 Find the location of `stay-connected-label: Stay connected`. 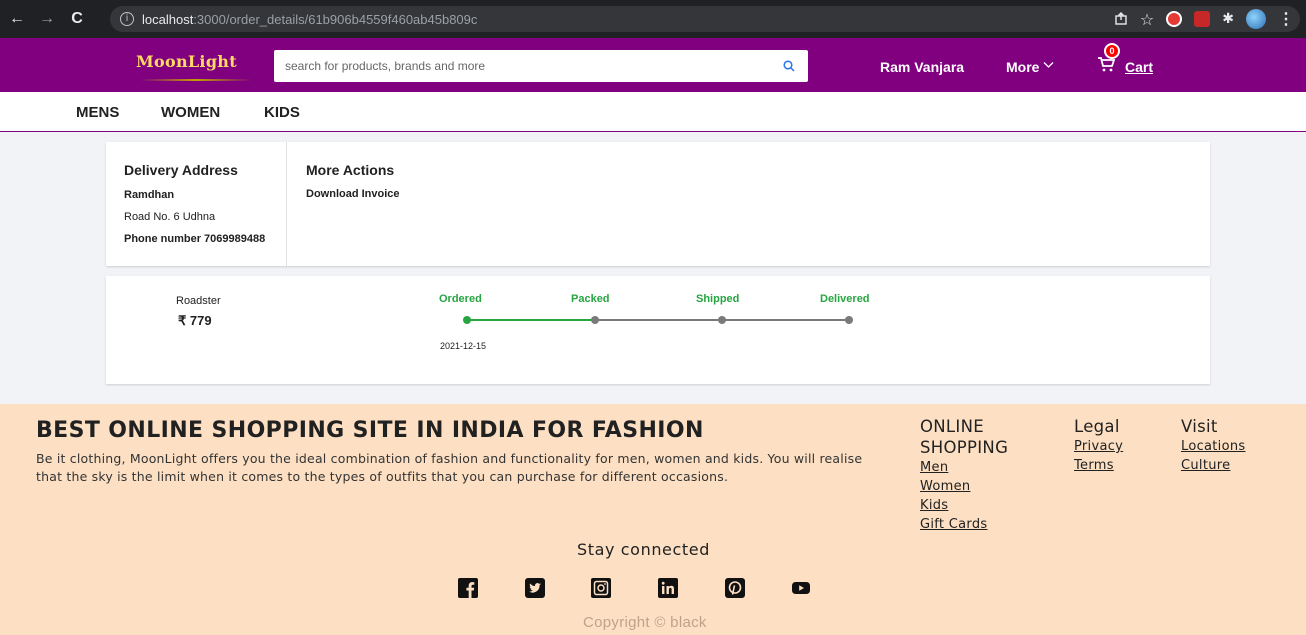

stay-connected-label: Stay connected is located at coordinates (643, 549).